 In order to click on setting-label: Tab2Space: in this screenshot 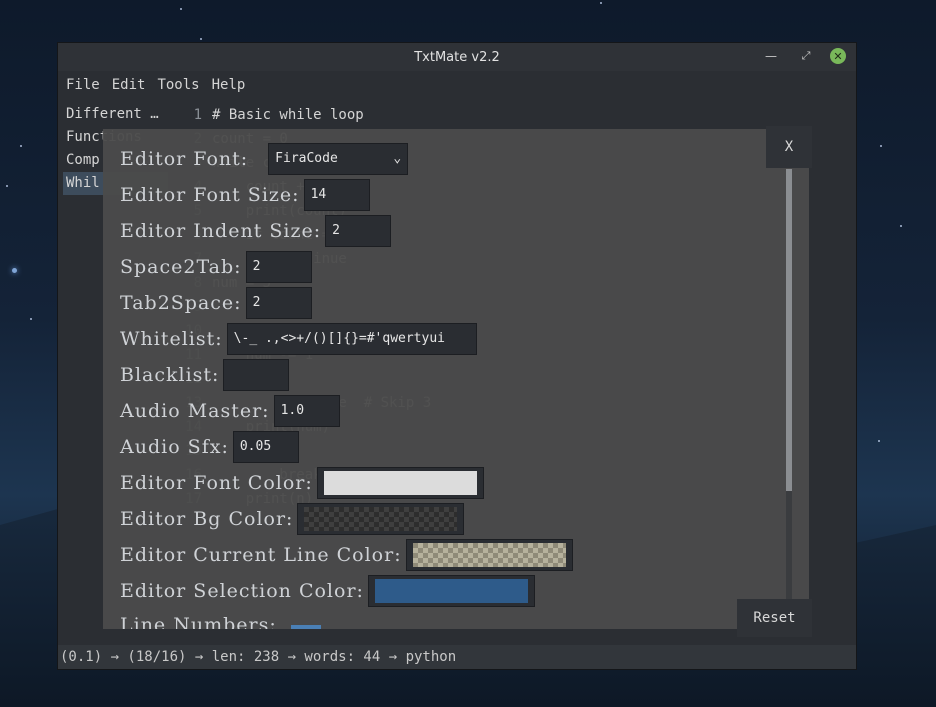, I will do `click(181, 303)`.